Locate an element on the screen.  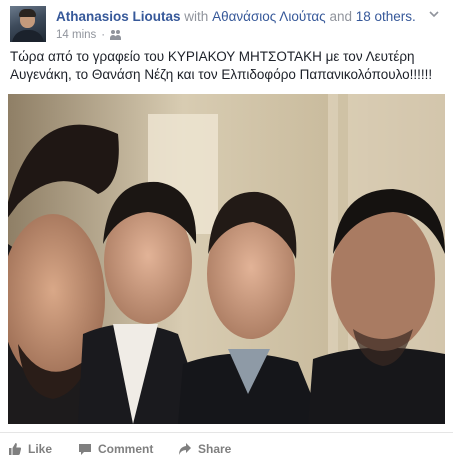
timestamp-link: 14 mins is located at coordinates (76, 35).